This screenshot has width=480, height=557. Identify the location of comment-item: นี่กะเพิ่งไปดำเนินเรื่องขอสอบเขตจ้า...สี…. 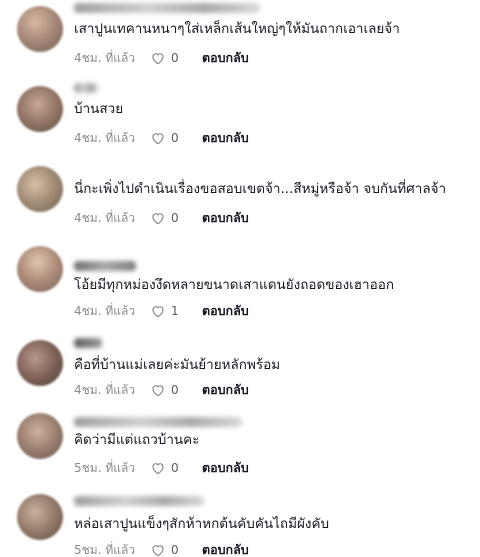
(240, 200).